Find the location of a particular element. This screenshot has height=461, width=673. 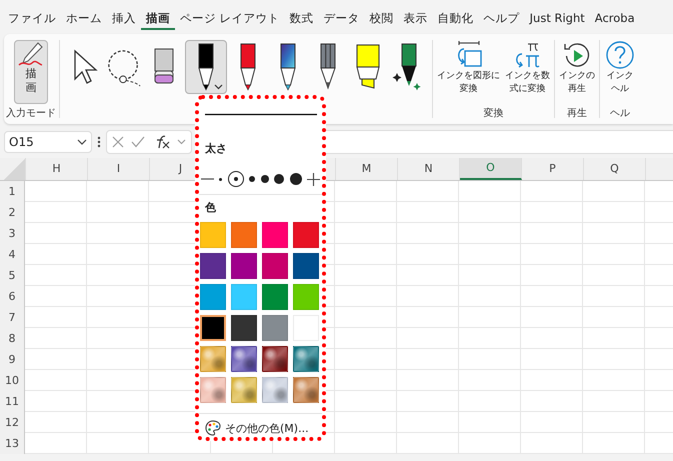

more-options-icon is located at coordinates (99, 142).